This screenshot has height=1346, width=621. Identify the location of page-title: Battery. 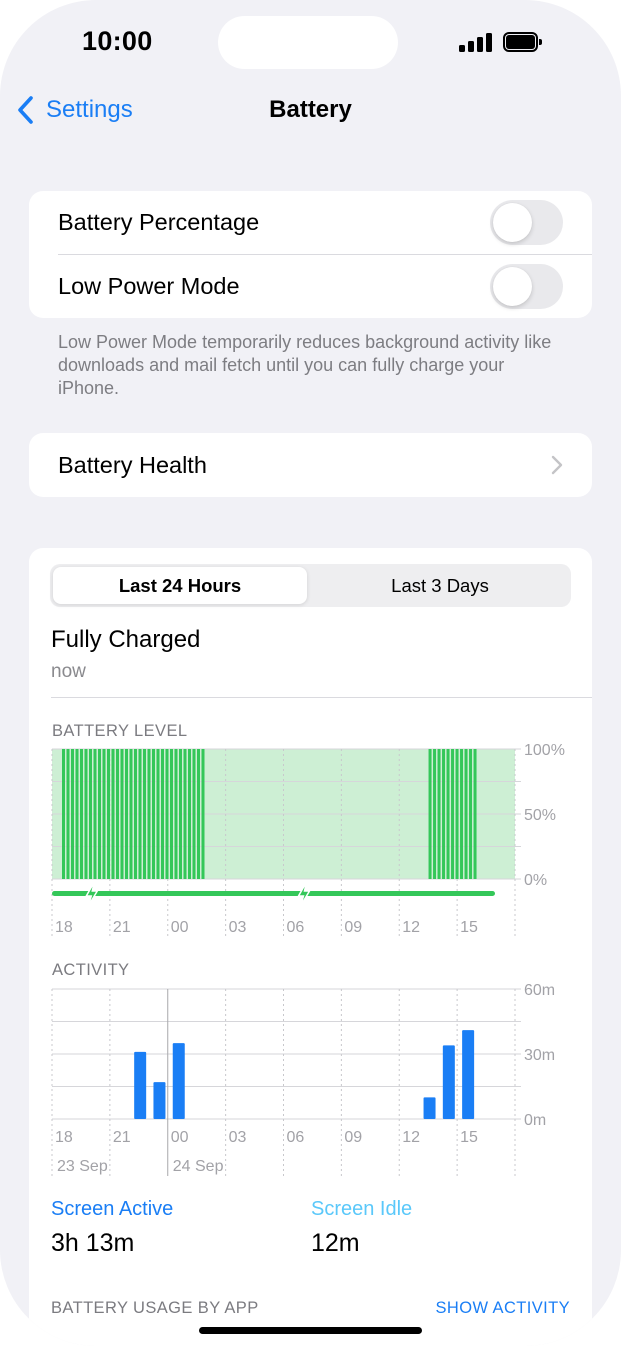
(310, 109).